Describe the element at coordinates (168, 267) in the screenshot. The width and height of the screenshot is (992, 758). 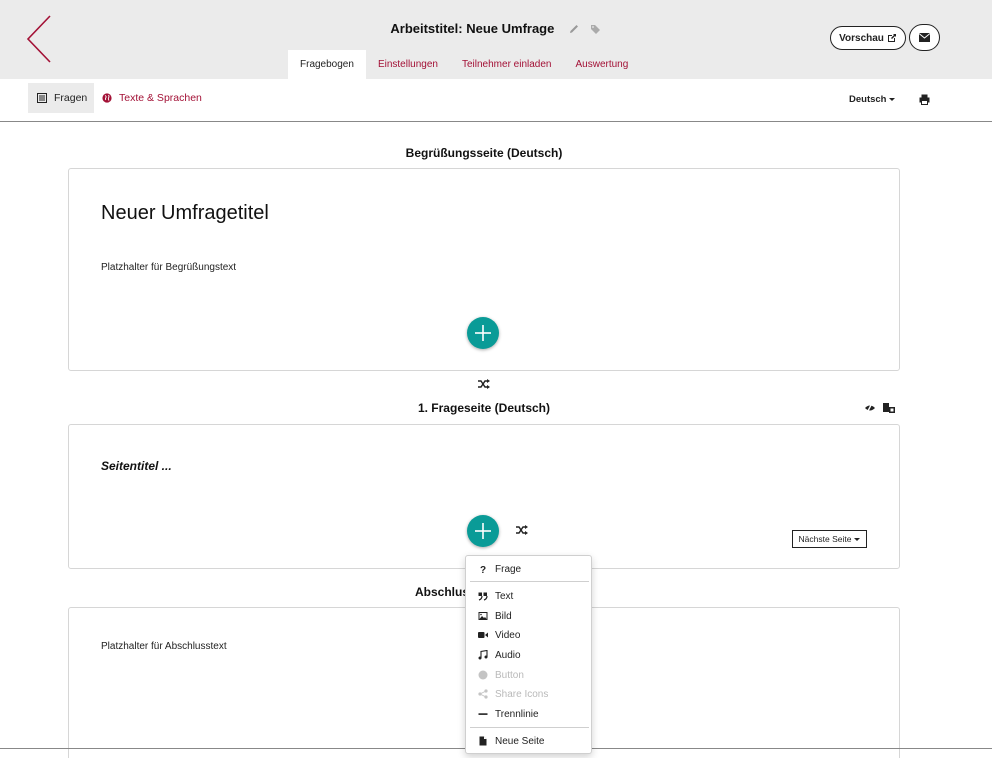
I see `welcome-placeholder-text: Platzhalter für Begrüßungstext` at that location.